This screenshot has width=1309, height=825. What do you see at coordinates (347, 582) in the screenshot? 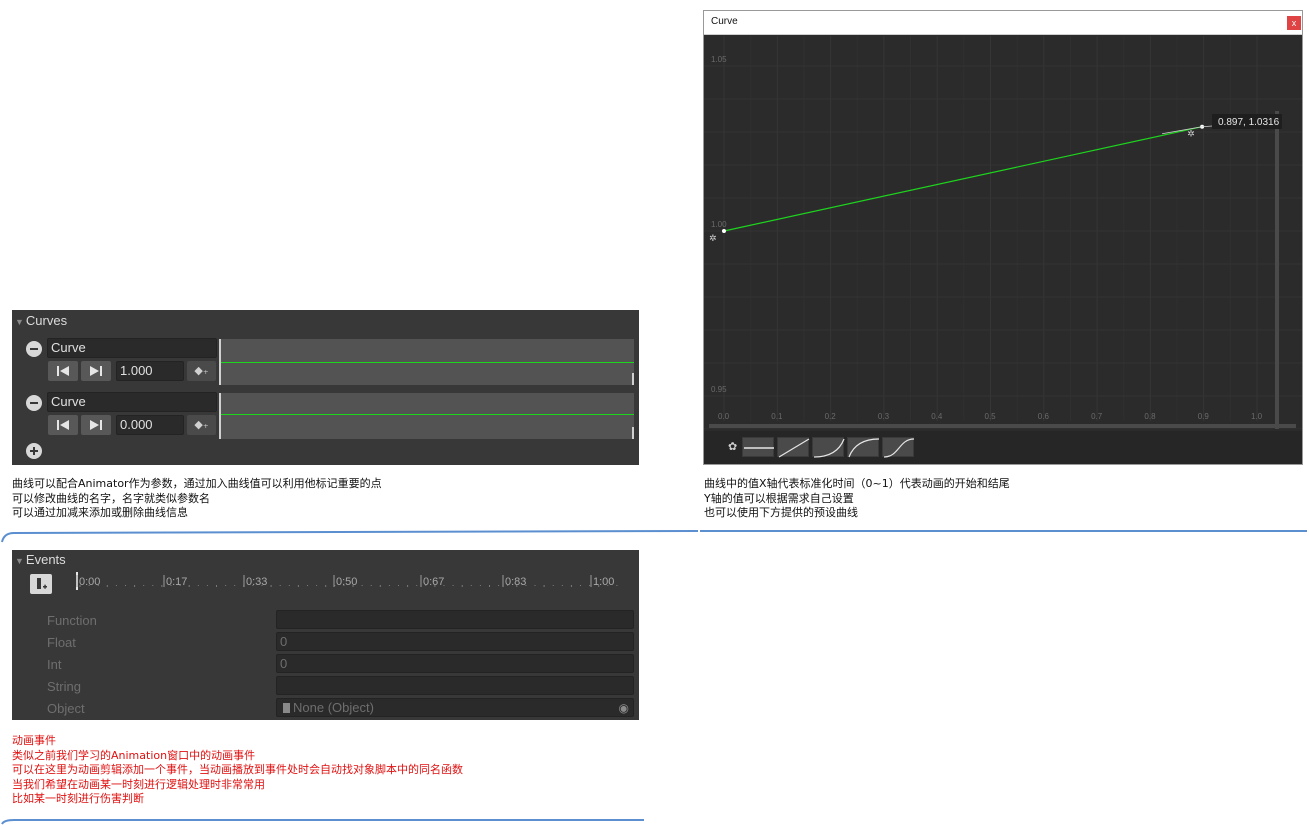
I see `timeline-label: 0:50` at bounding box center [347, 582].